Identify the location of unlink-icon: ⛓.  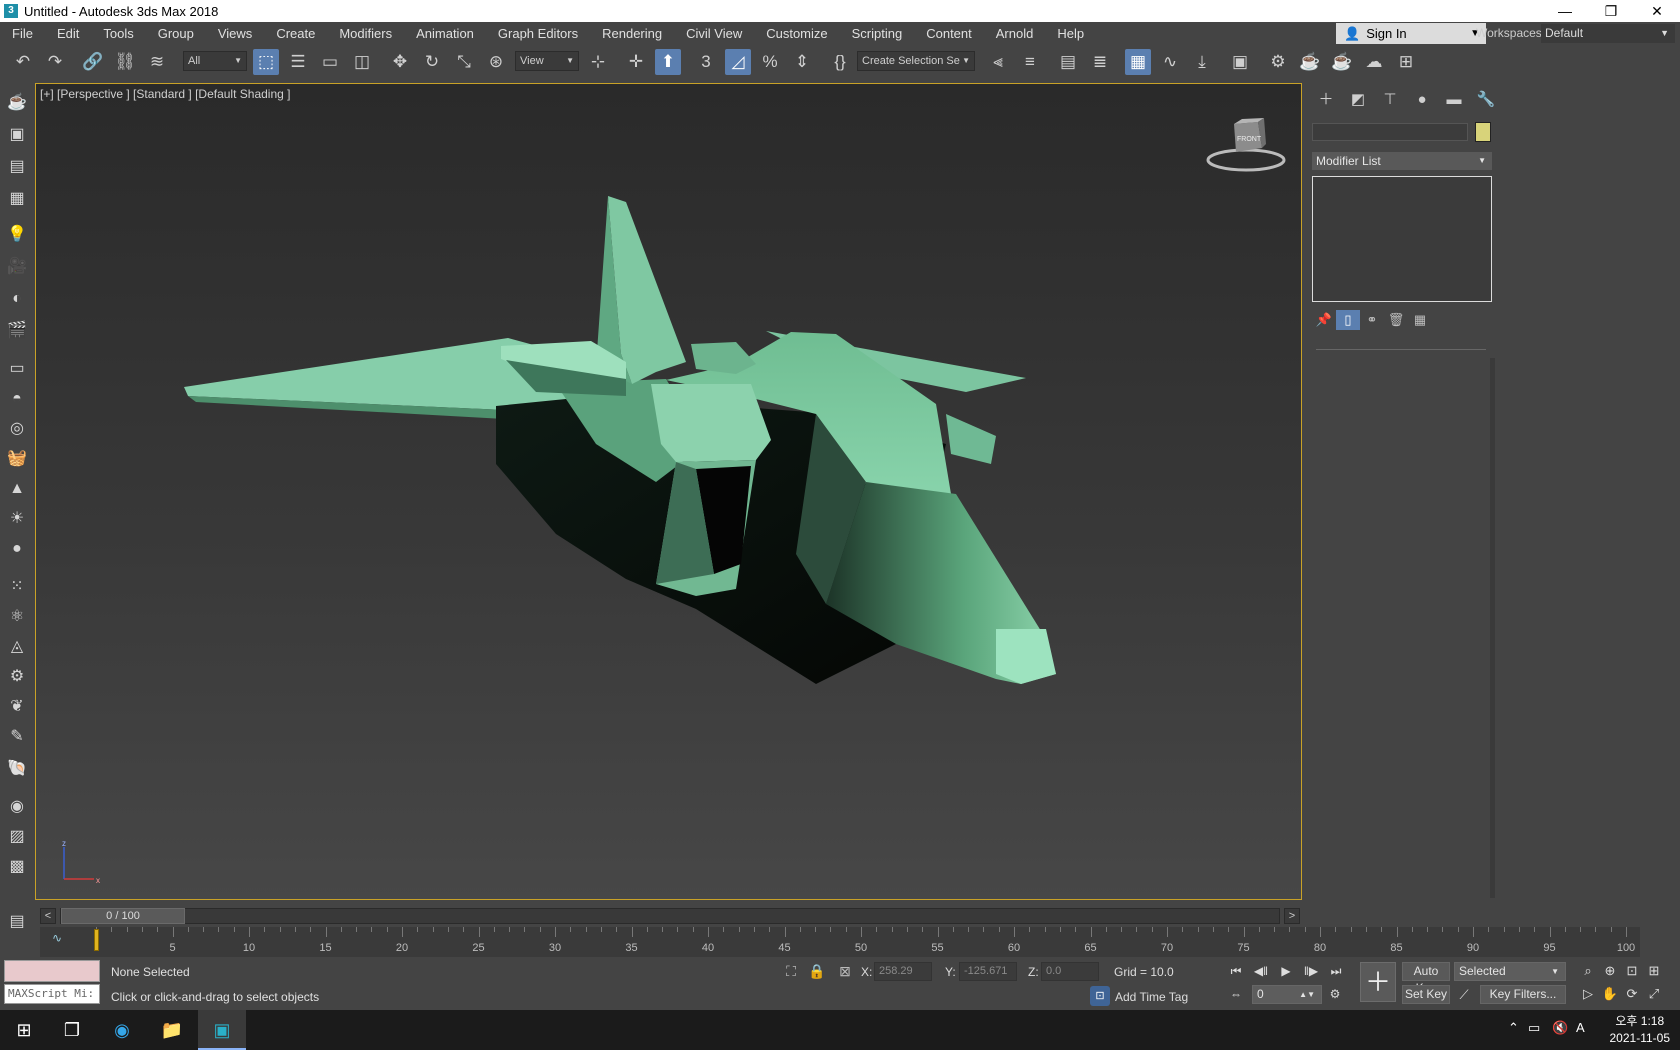
(125, 62).